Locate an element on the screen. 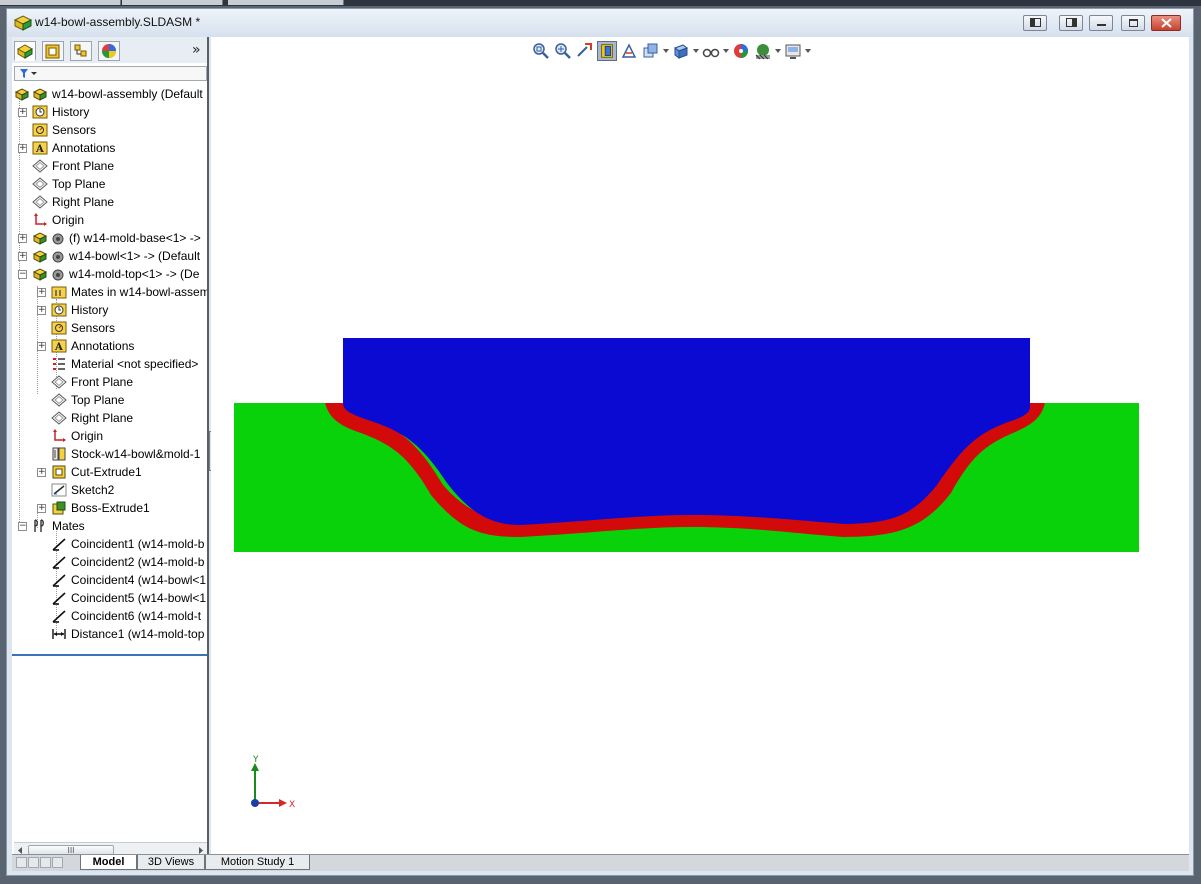 The image size is (1201, 884). mates-icon is located at coordinates (39, 525).